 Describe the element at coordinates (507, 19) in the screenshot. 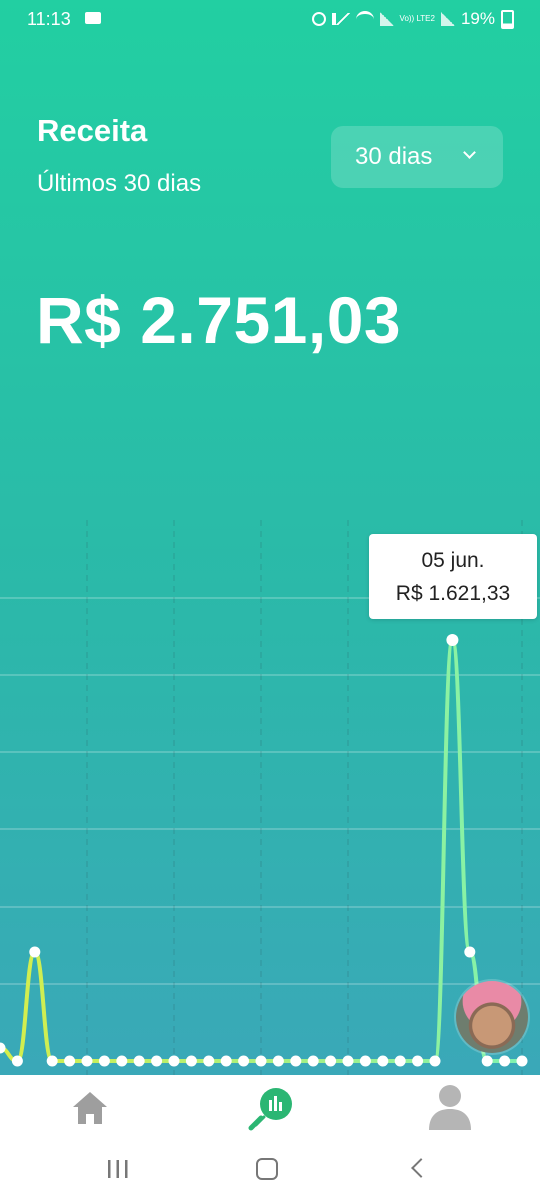

I see `battery-icon` at that location.